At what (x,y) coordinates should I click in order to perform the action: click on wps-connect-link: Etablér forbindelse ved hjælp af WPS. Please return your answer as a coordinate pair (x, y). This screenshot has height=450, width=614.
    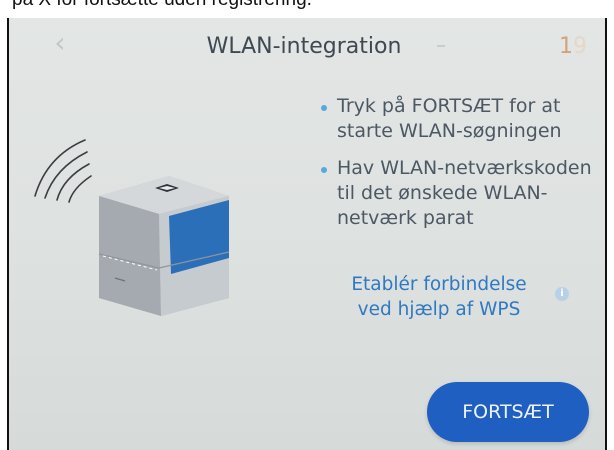
    Looking at the image, I should click on (439, 297).